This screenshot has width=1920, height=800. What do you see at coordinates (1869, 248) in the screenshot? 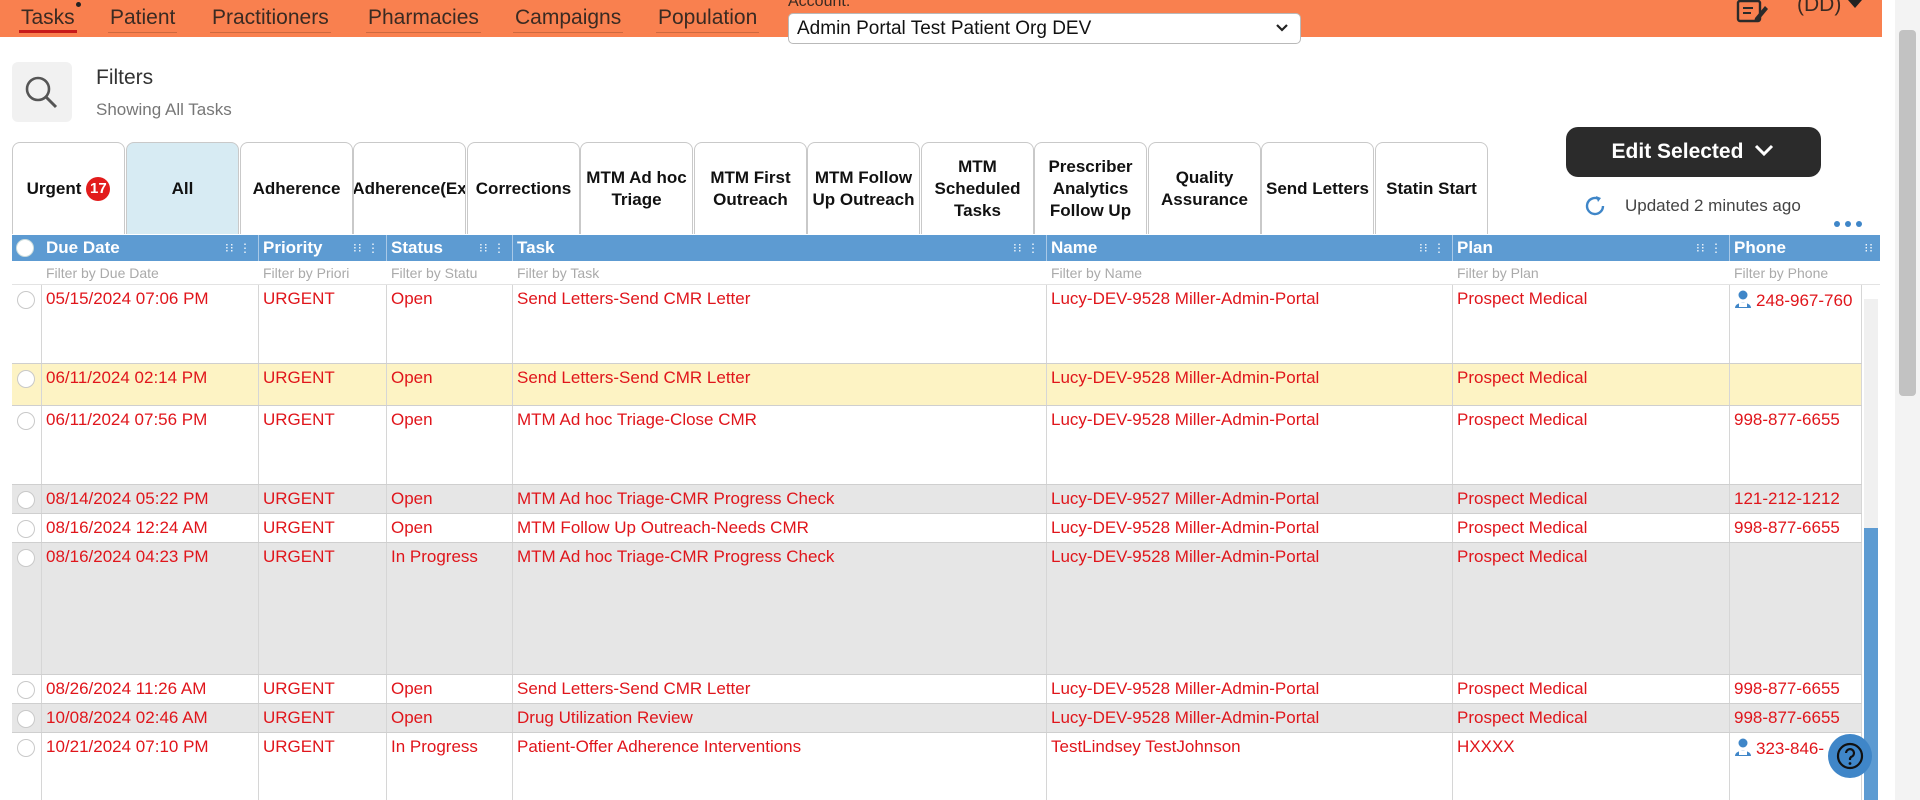
I see `column-menu-icon: ⁝⁝` at bounding box center [1869, 248].